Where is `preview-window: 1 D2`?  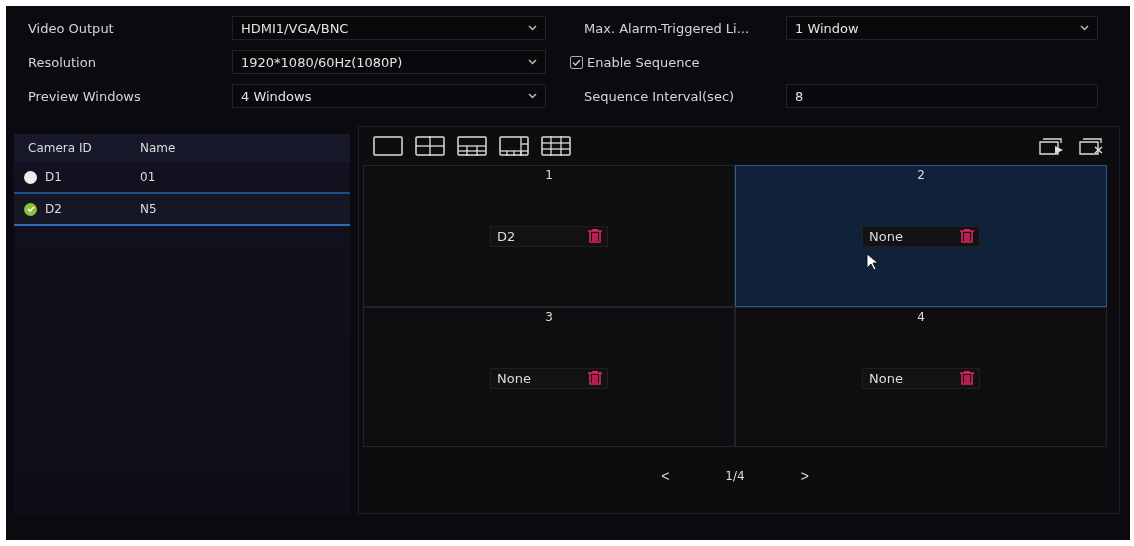
preview-window: 1 D2 is located at coordinates (549, 236).